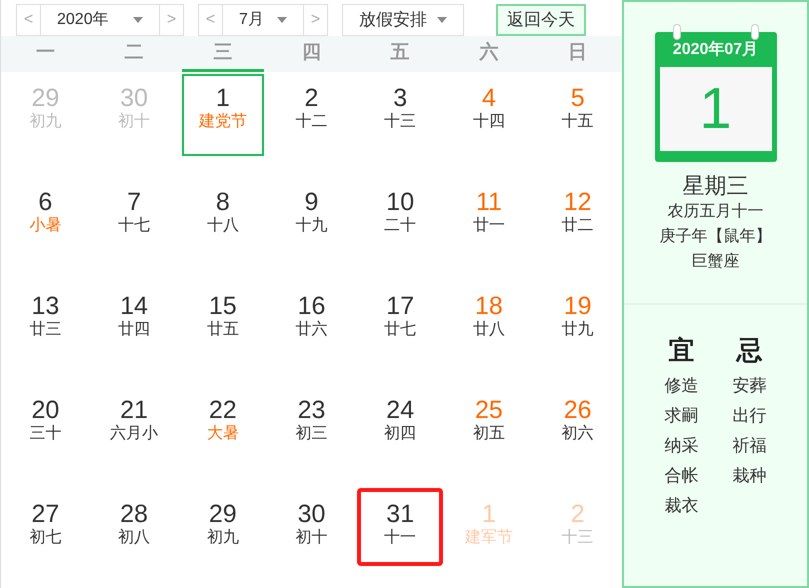 This screenshot has width=809, height=588. I want to click on day-cell: 28 初八, so click(134, 531).